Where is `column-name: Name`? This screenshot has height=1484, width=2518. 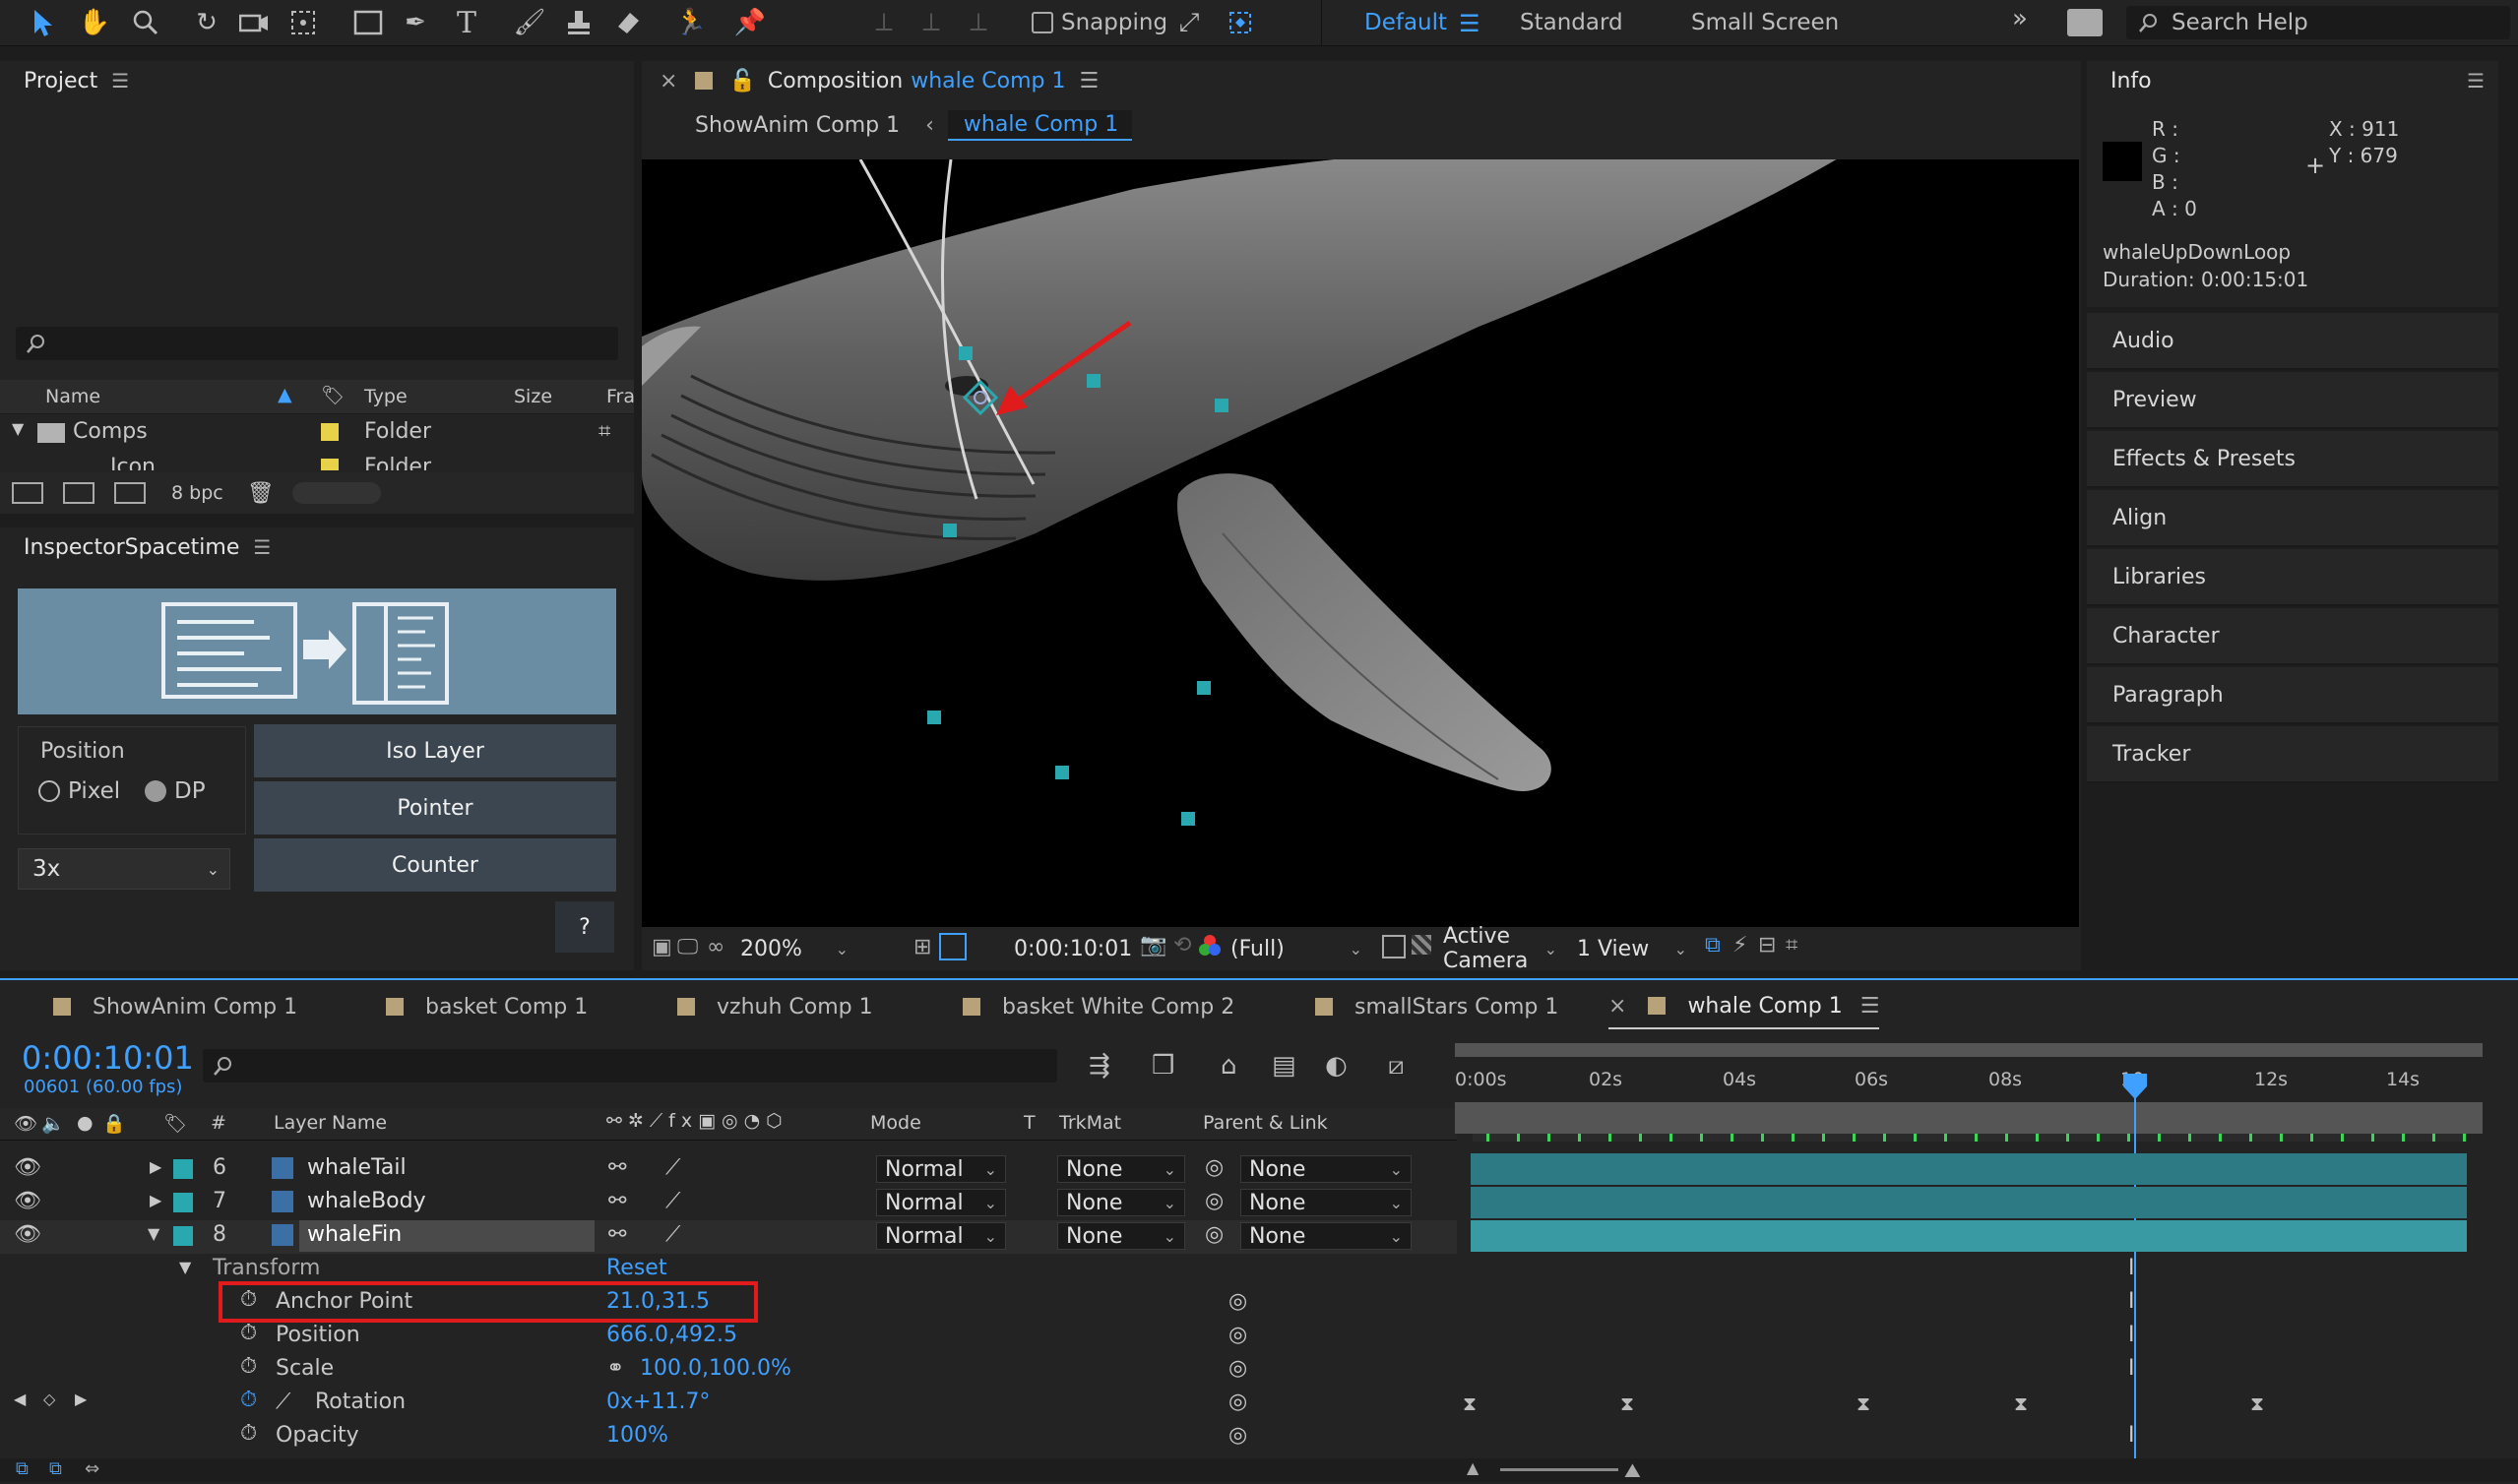
column-name: Name is located at coordinates (72, 397).